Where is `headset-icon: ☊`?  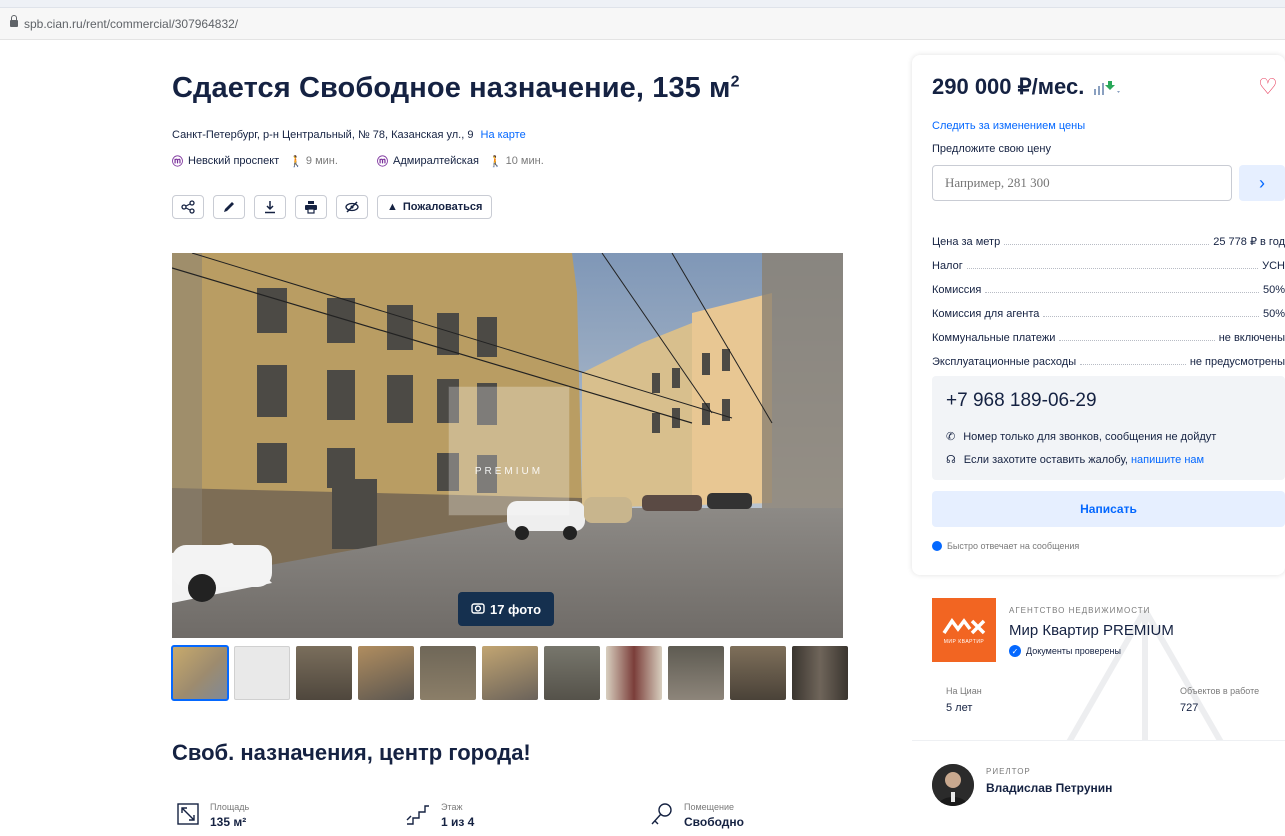 headset-icon: ☊ is located at coordinates (951, 460).